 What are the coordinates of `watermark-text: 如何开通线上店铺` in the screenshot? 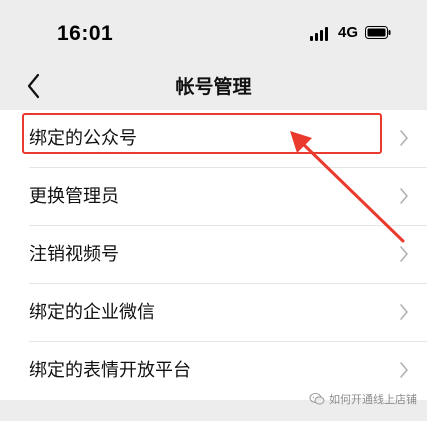 It's located at (373, 399).